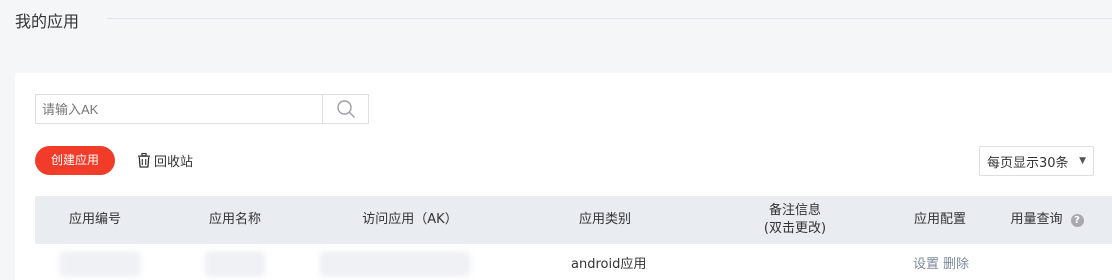  Describe the element at coordinates (604, 219) in the screenshot. I see `col-app-type: 应用类别` at that location.